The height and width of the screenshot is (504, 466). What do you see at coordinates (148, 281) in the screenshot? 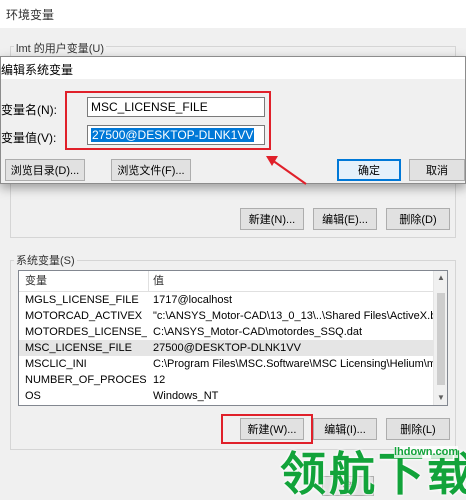
I see `column-divider` at bounding box center [148, 281].